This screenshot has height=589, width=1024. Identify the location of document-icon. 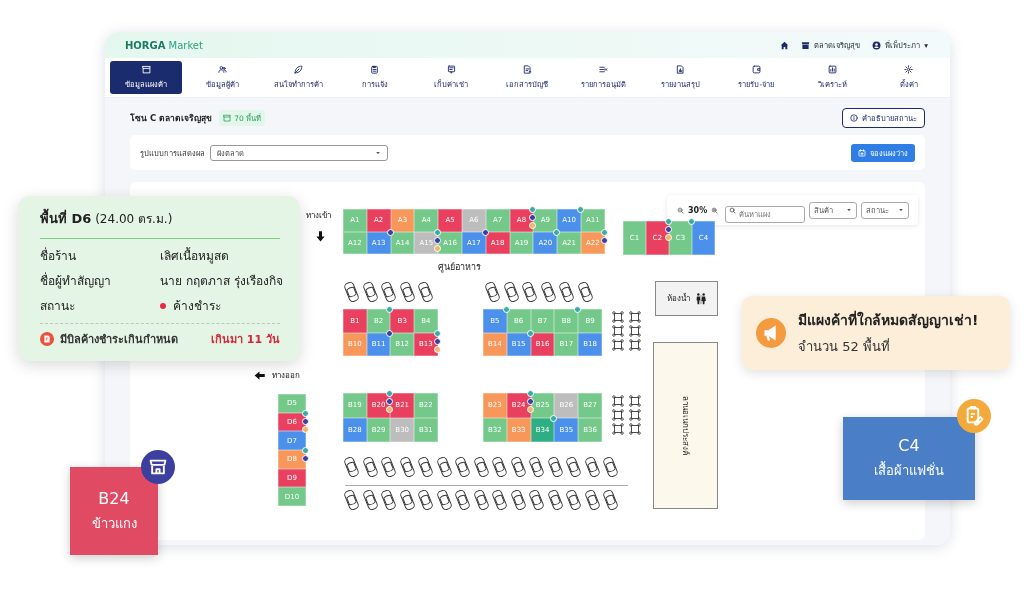
(527, 69).